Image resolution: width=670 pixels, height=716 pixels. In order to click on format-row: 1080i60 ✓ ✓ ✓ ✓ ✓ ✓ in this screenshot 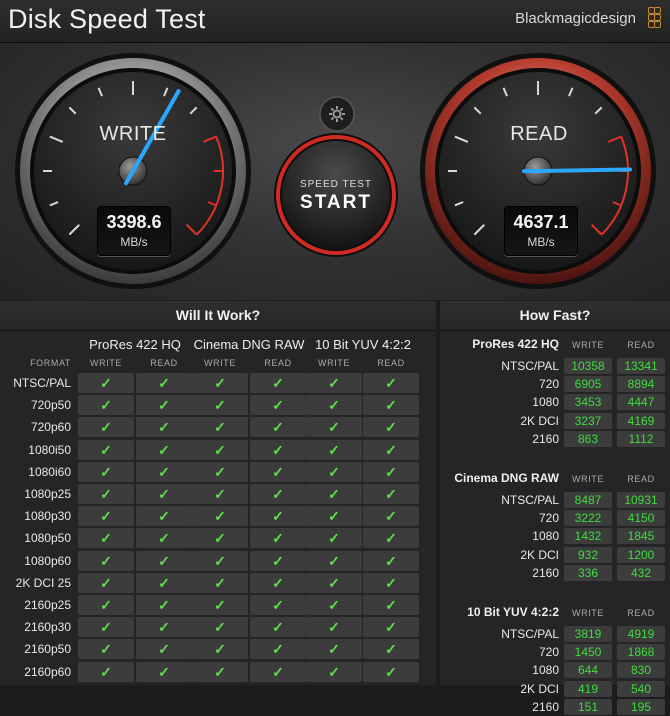, I will do `click(218, 472)`.